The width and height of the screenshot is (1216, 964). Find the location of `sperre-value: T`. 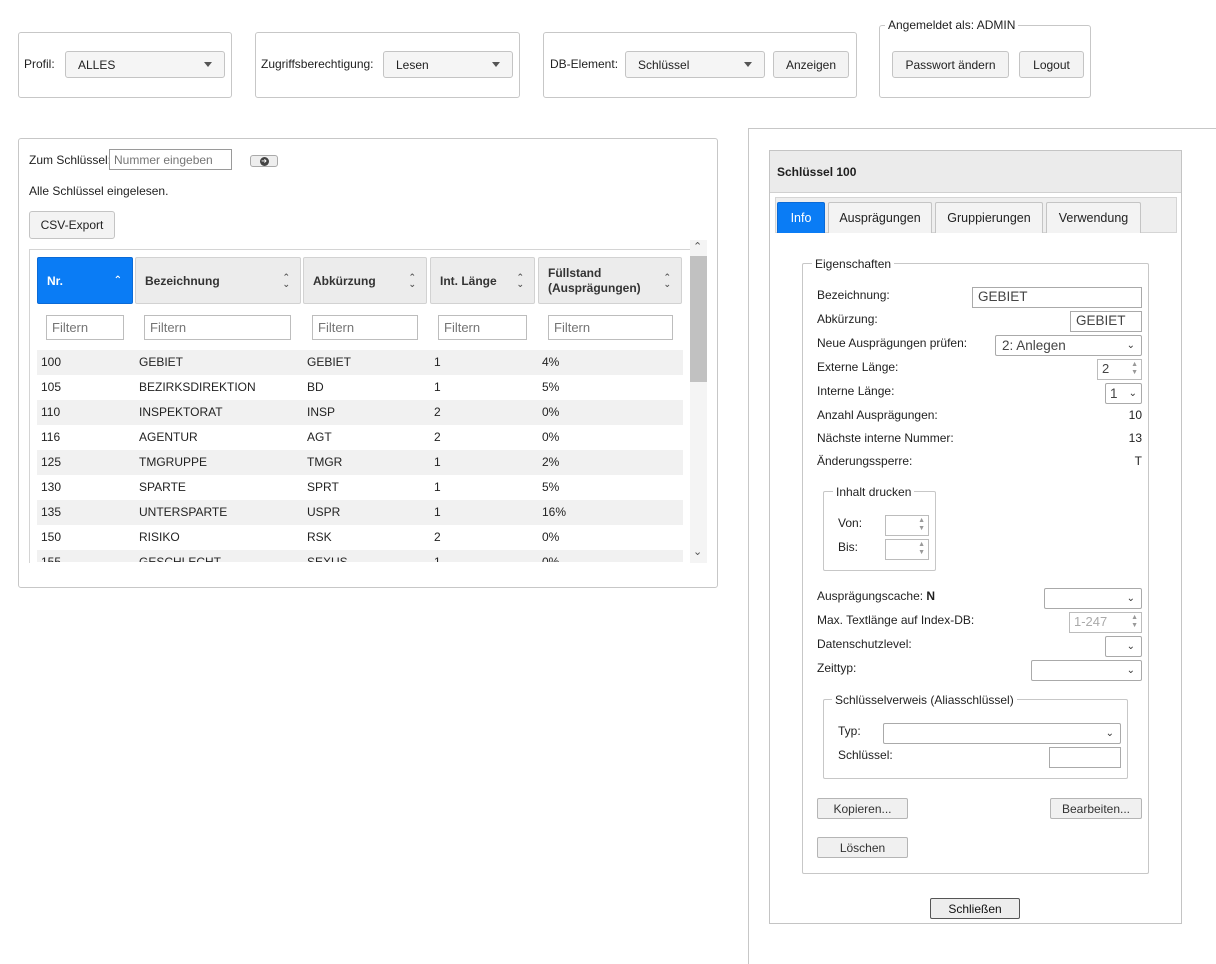

sperre-value: T is located at coordinates (1138, 461).